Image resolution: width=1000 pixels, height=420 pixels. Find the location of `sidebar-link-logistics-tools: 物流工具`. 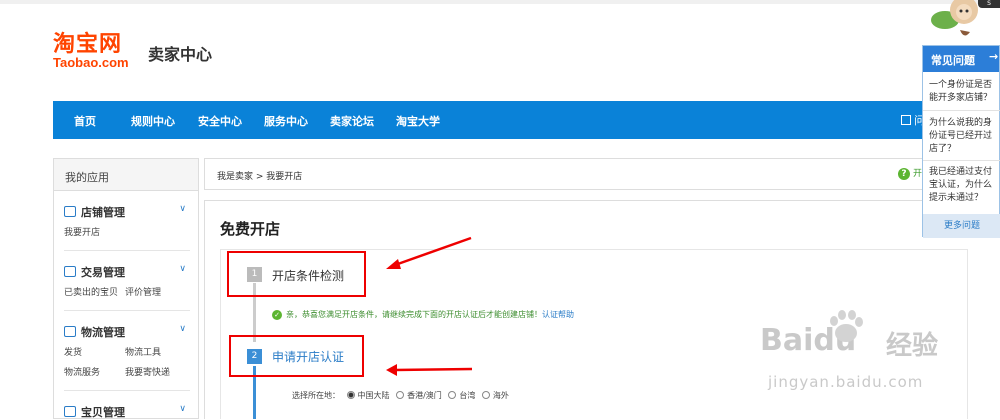

sidebar-link-logistics-tools: 物流工具 is located at coordinates (143, 351).